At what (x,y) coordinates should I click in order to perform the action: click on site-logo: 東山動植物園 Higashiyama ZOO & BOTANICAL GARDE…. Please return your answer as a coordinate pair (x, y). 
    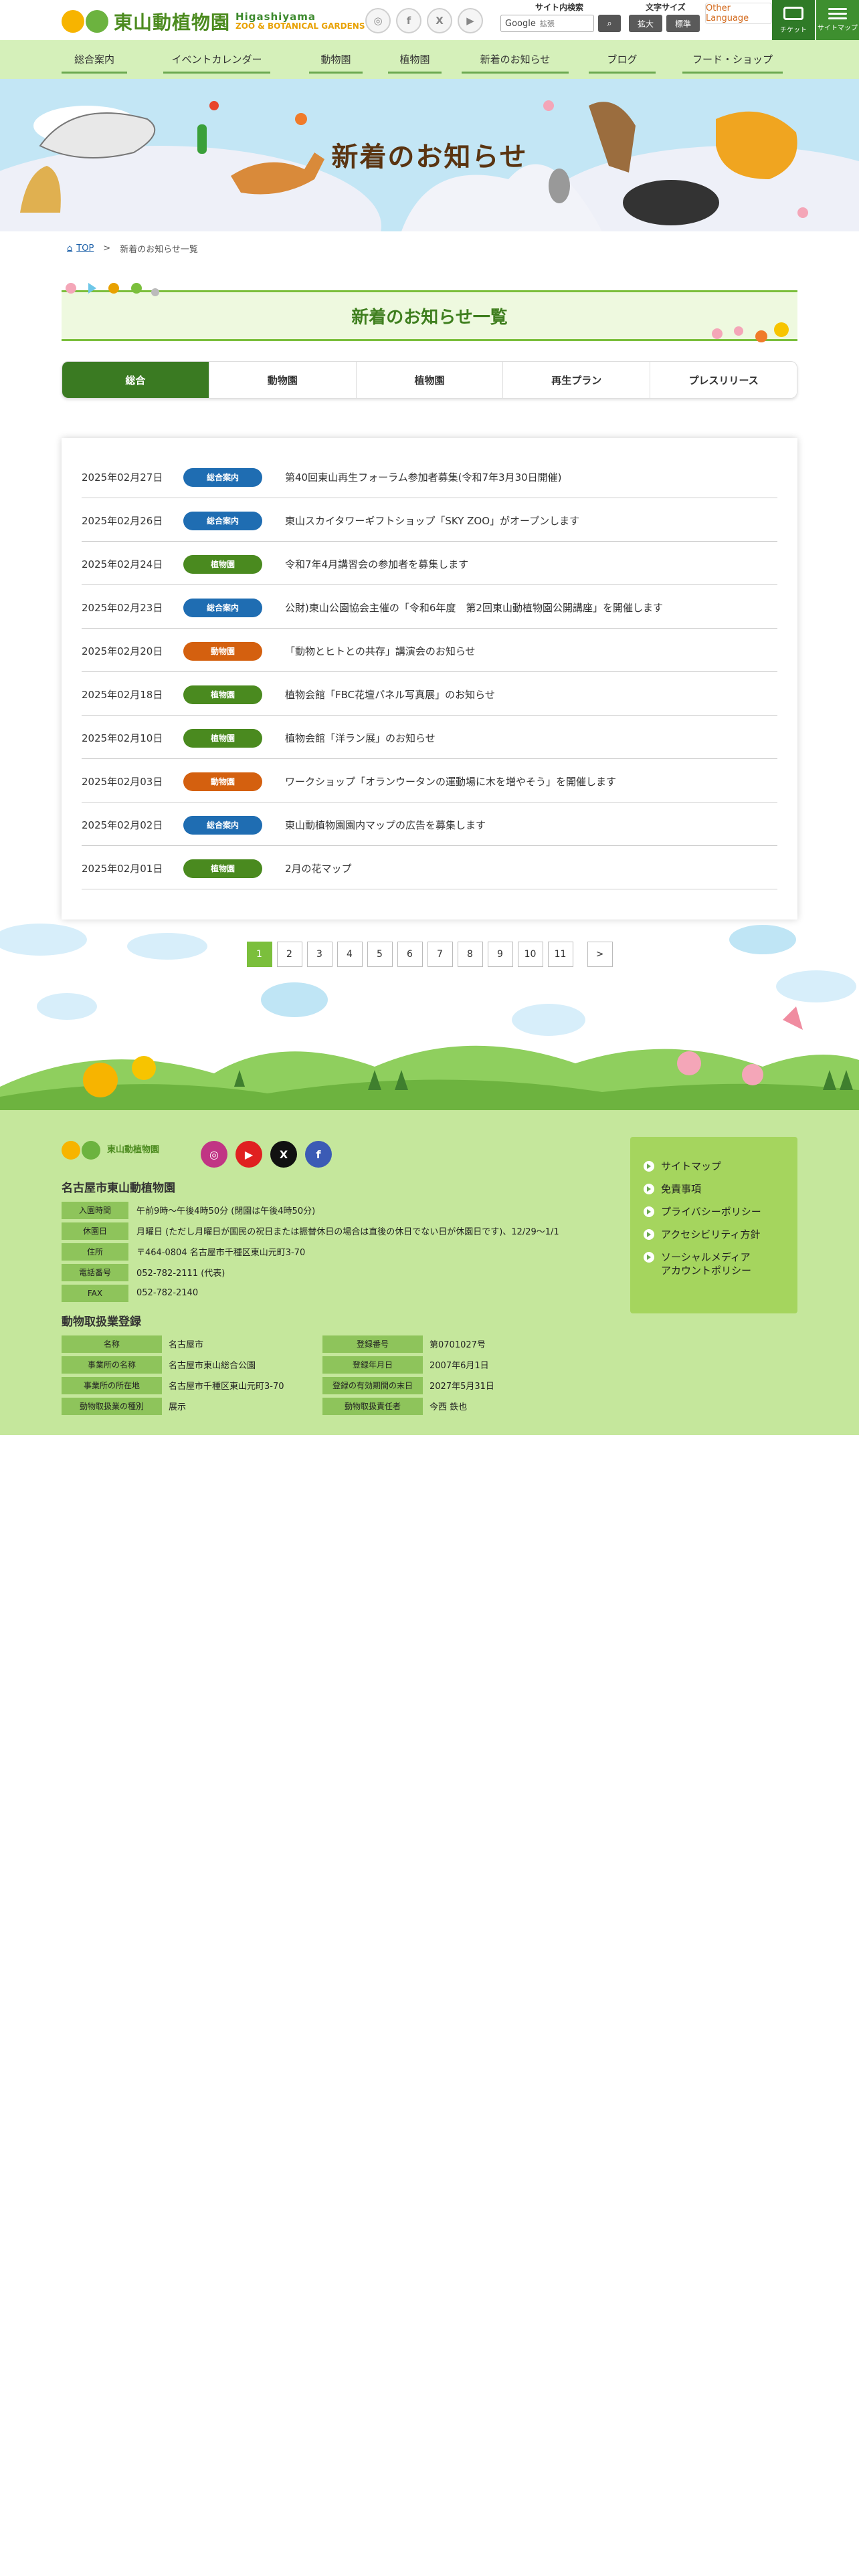
    Looking at the image, I should click on (213, 21).